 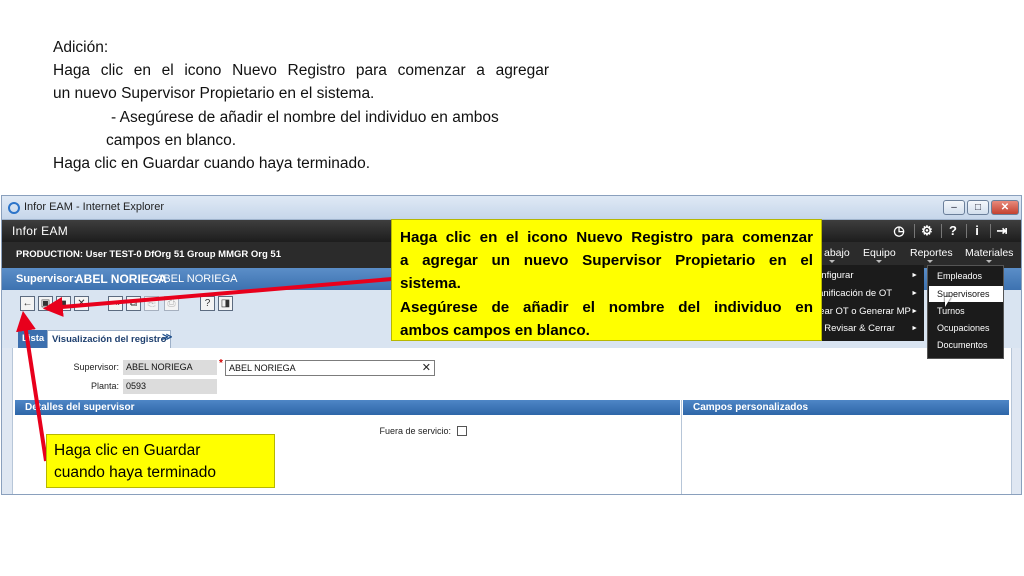 I want to click on custom-fields-header: Campos personalizados, so click(x=846, y=407).